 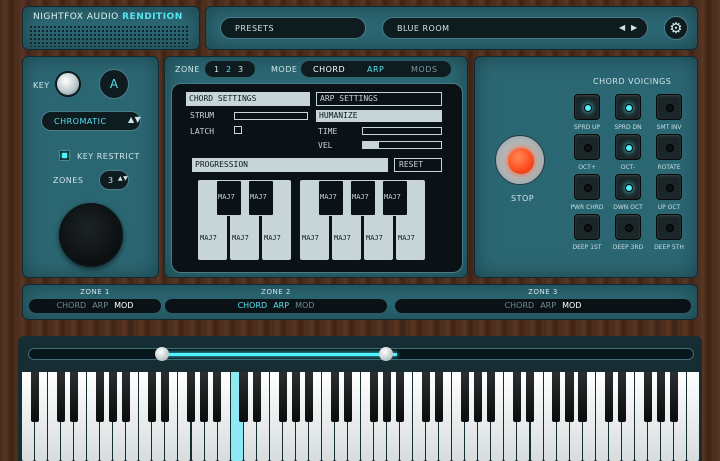 What do you see at coordinates (108, 156) in the screenshot?
I see `key-restrict-label: KEY RESTRICT` at bounding box center [108, 156].